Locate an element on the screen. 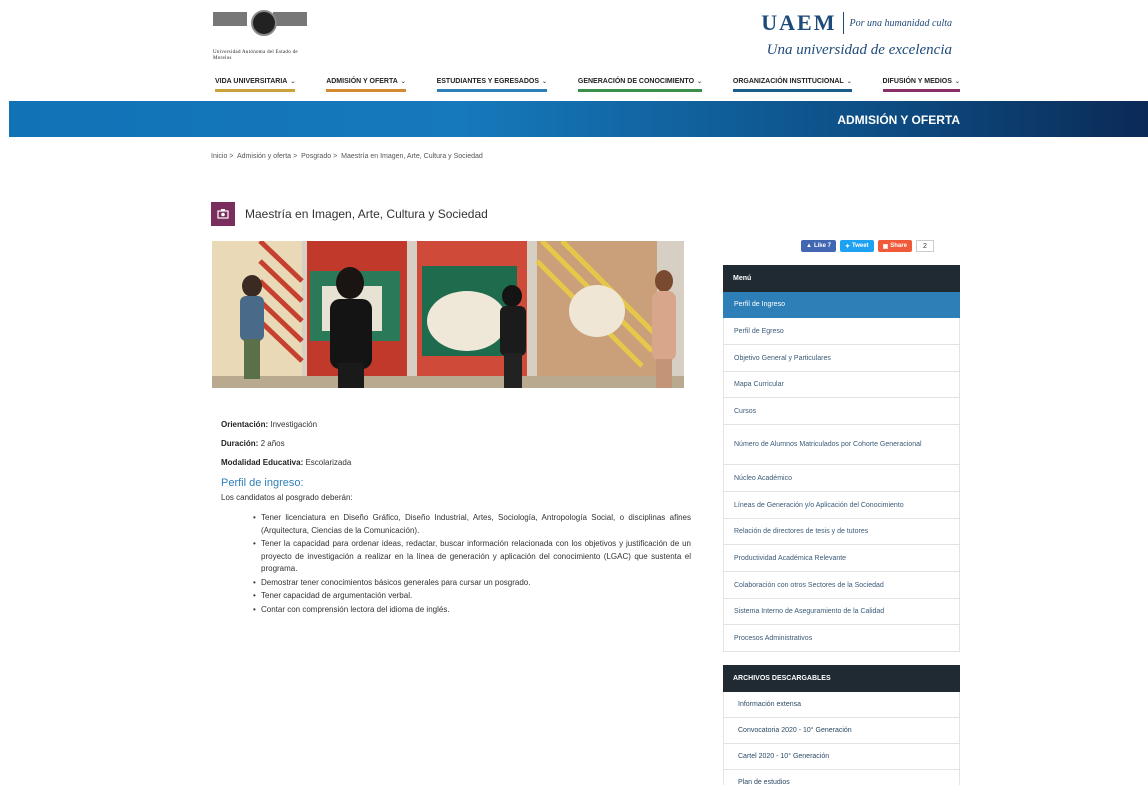  breadcrumb-link-posgrado: Posgrado is located at coordinates (316, 156).